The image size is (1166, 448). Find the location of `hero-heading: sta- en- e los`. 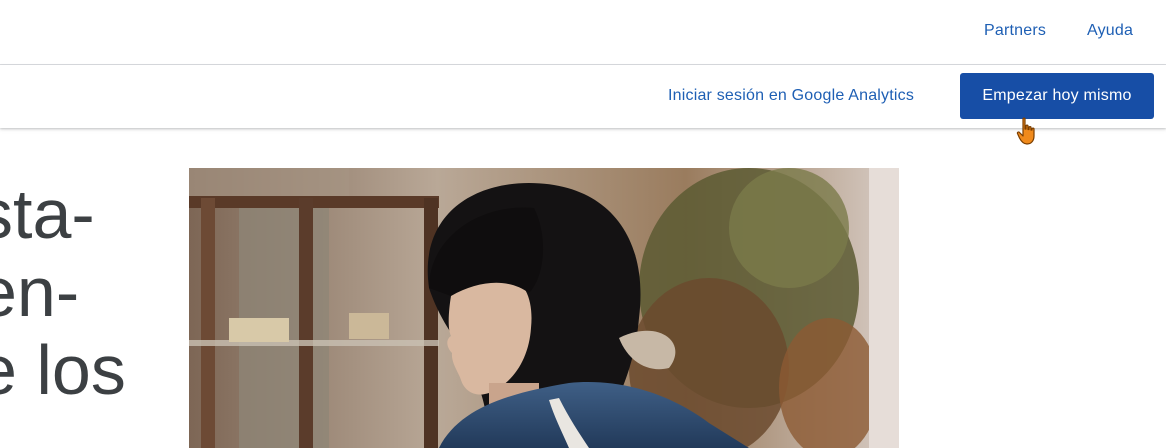

hero-heading: sta- en- e los is located at coordinates (80, 292).